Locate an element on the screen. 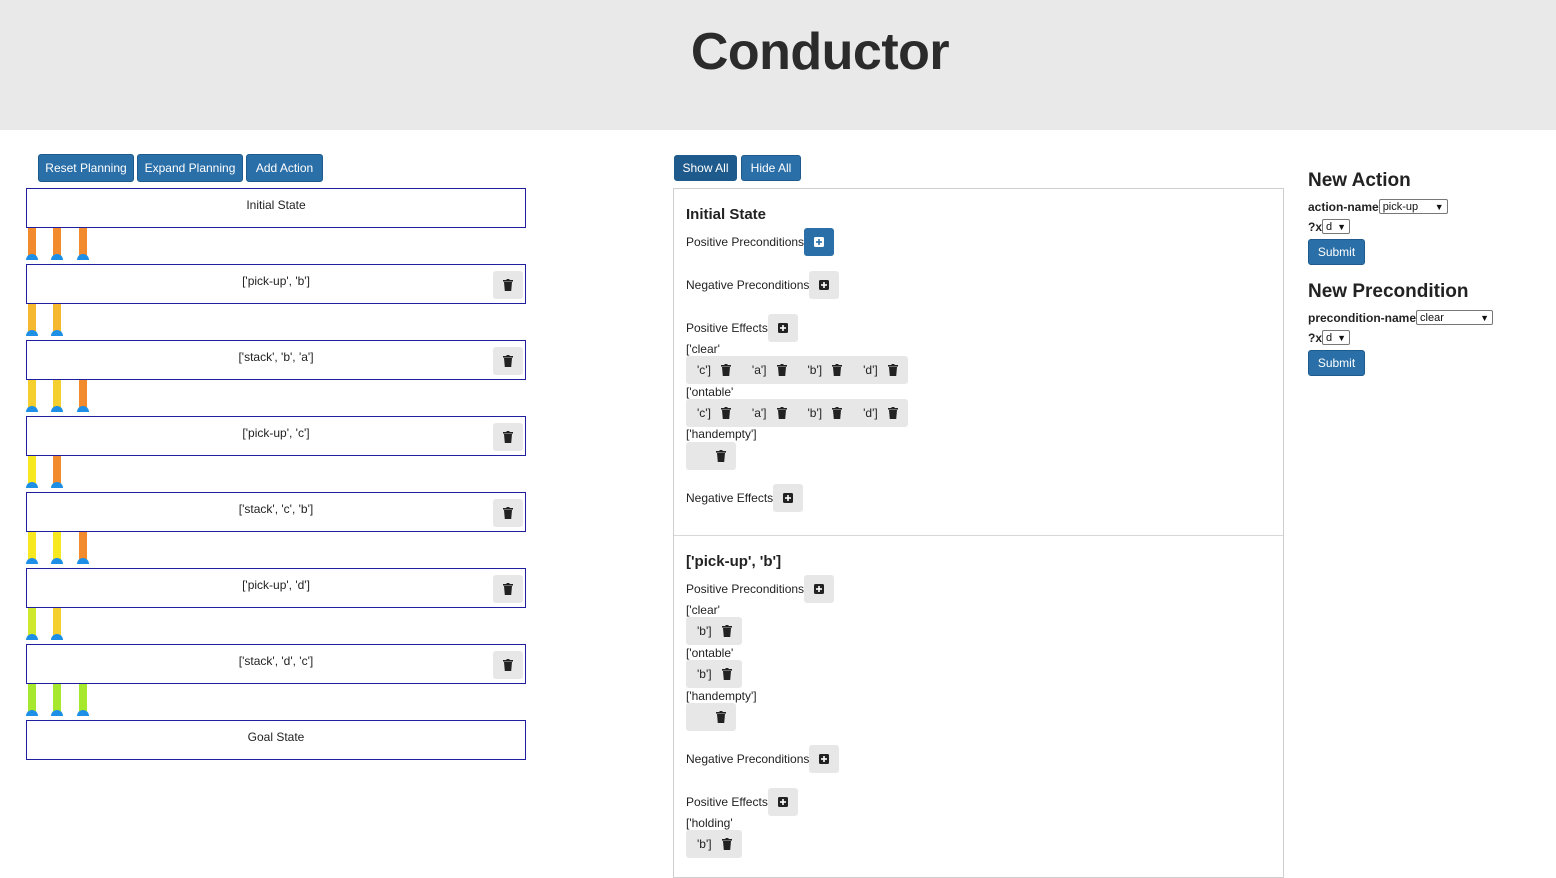 This screenshot has width=1556, height=878. action-name-row: action-name pick-up ▼ is located at coordinates (1378, 206).